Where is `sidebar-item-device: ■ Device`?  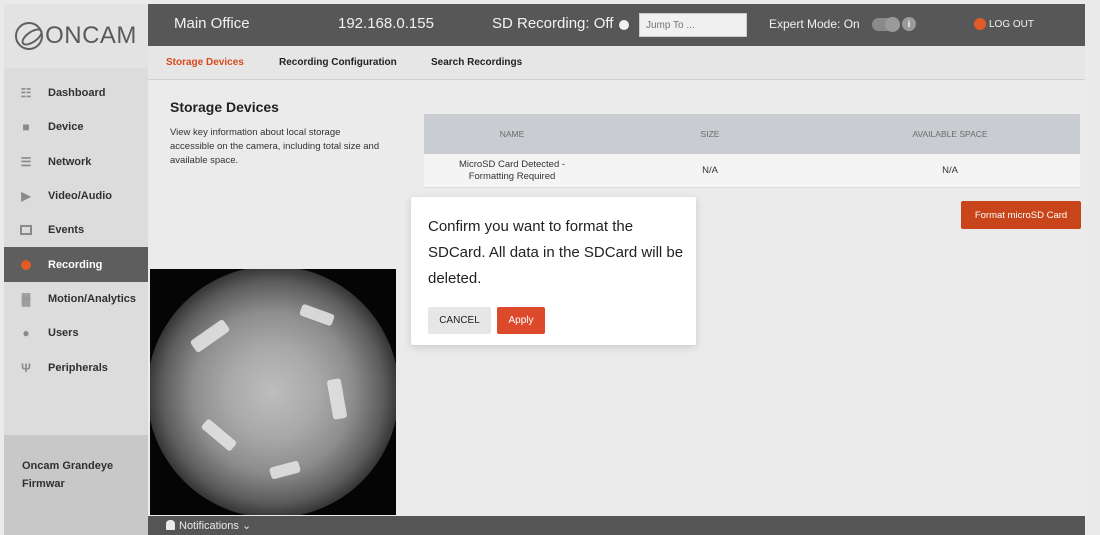 sidebar-item-device: ■ Device is located at coordinates (76, 127).